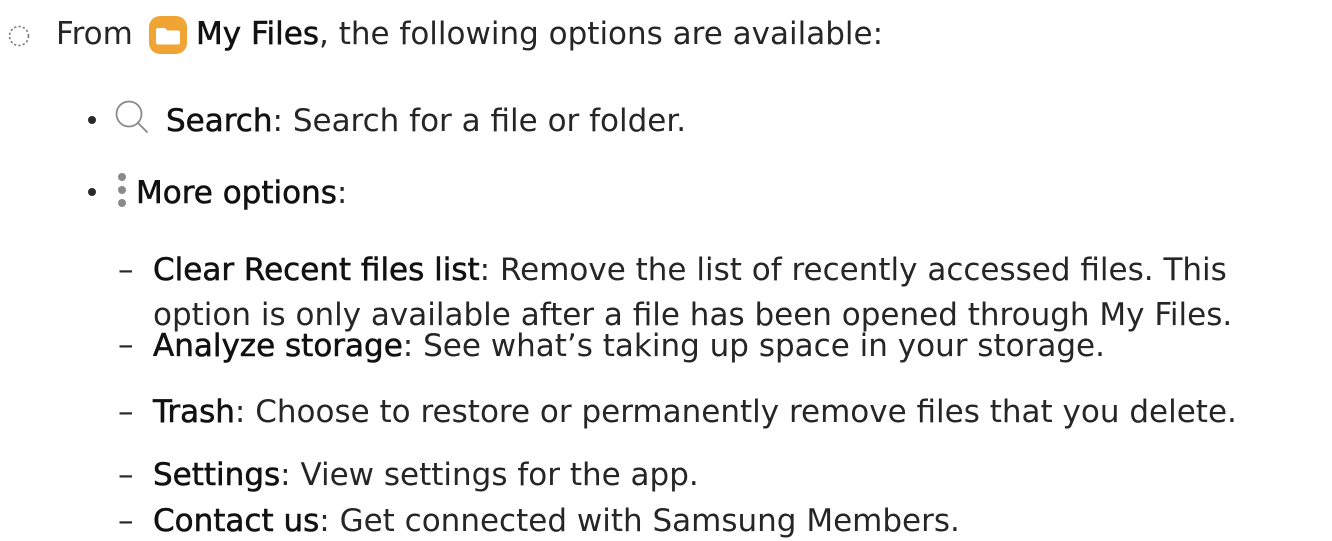  What do you see at coordinates (168, 35) in the screenshot?
I see `folder-app-icon` at bounding box center [168, 35].